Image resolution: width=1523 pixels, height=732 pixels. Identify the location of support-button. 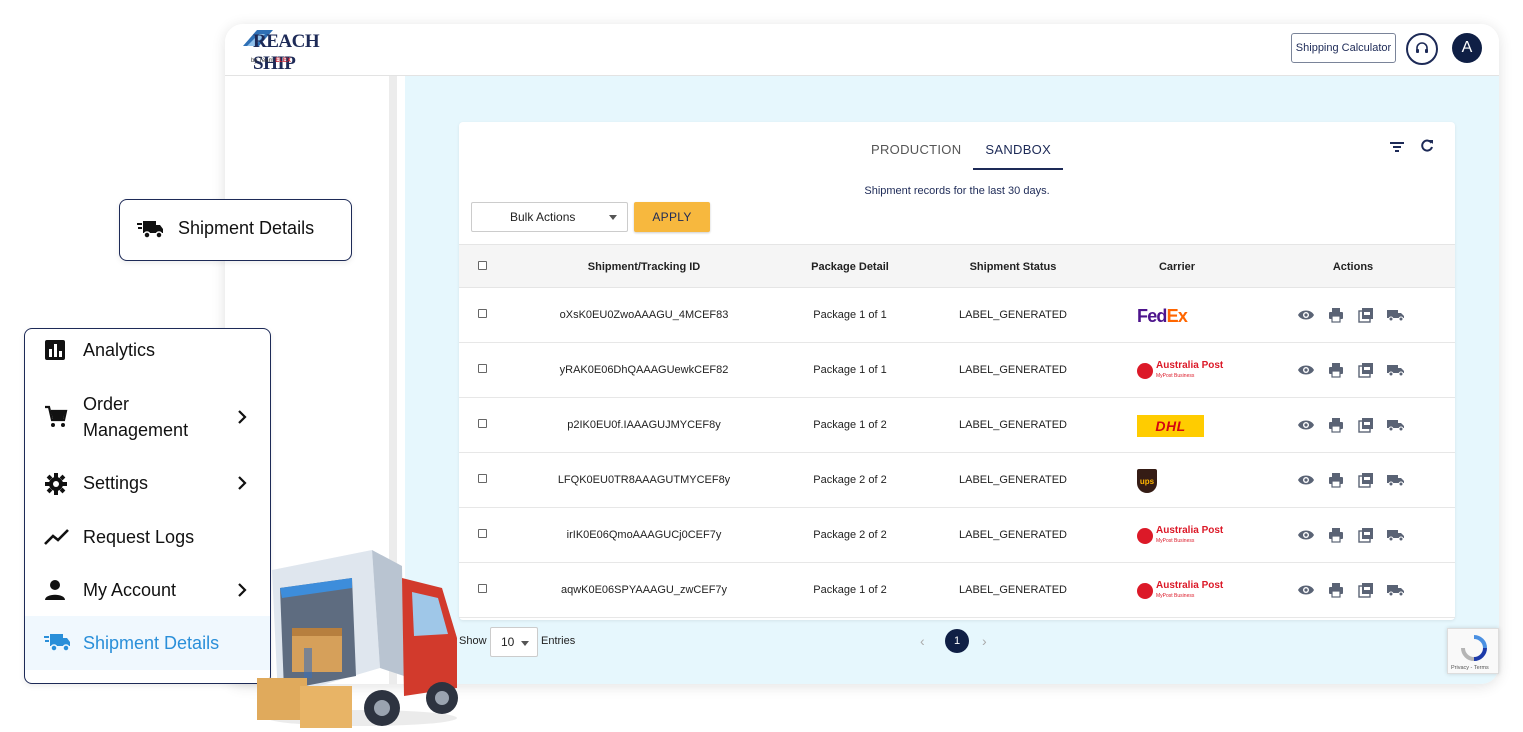
(1422, 49).